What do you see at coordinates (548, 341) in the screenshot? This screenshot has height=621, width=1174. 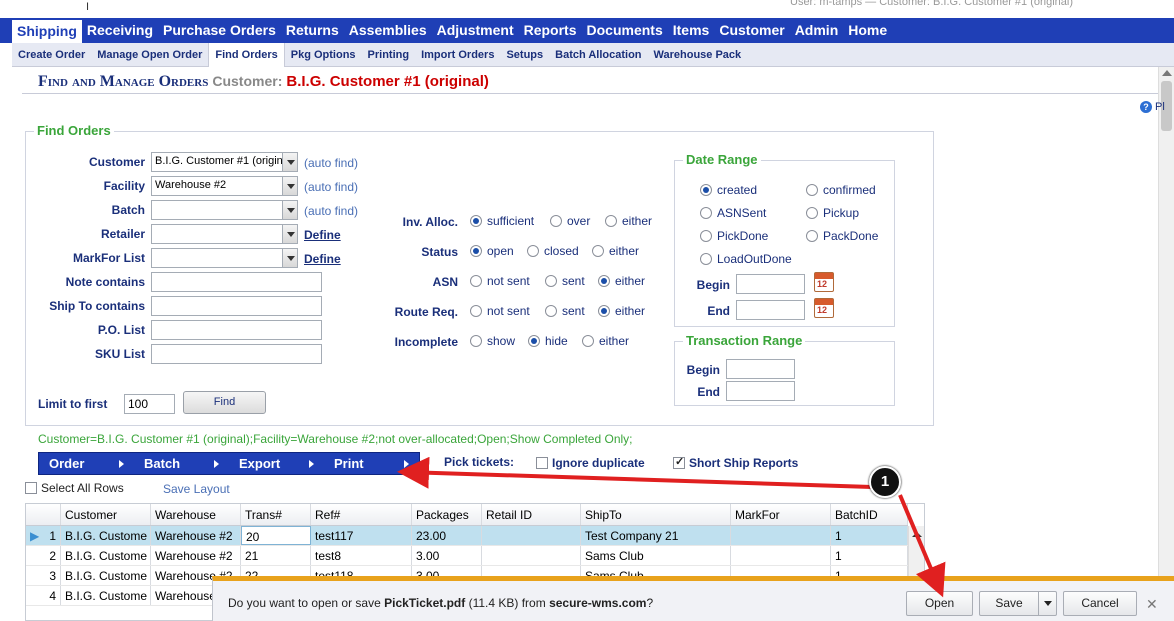 I see `incomplete-hide: hide` at bounding box center [548, 341].